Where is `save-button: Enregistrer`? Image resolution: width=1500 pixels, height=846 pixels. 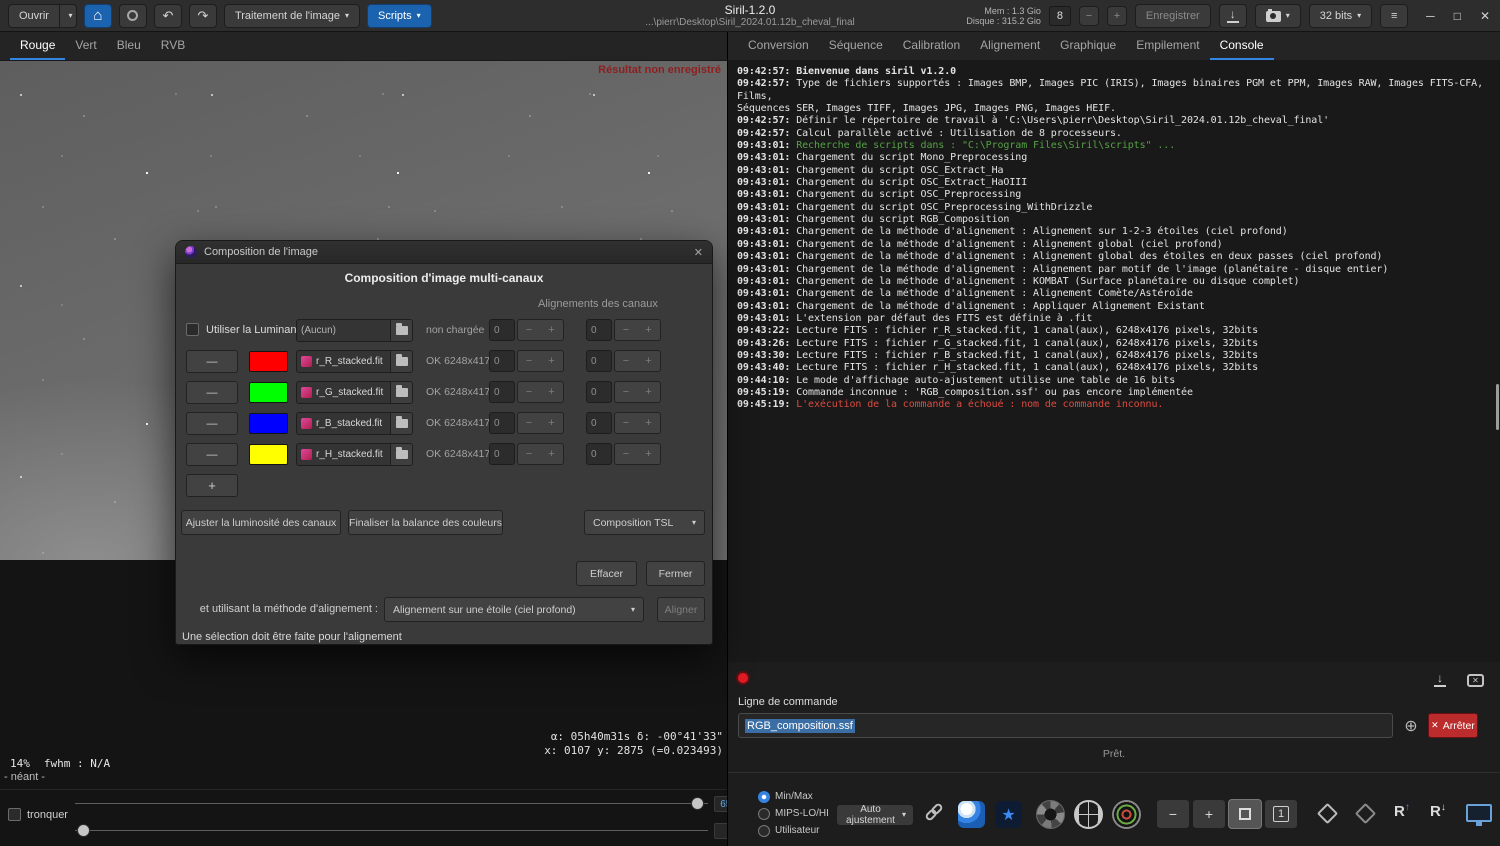
save-button: Enregistrer is located at coordinates (1172, 16).